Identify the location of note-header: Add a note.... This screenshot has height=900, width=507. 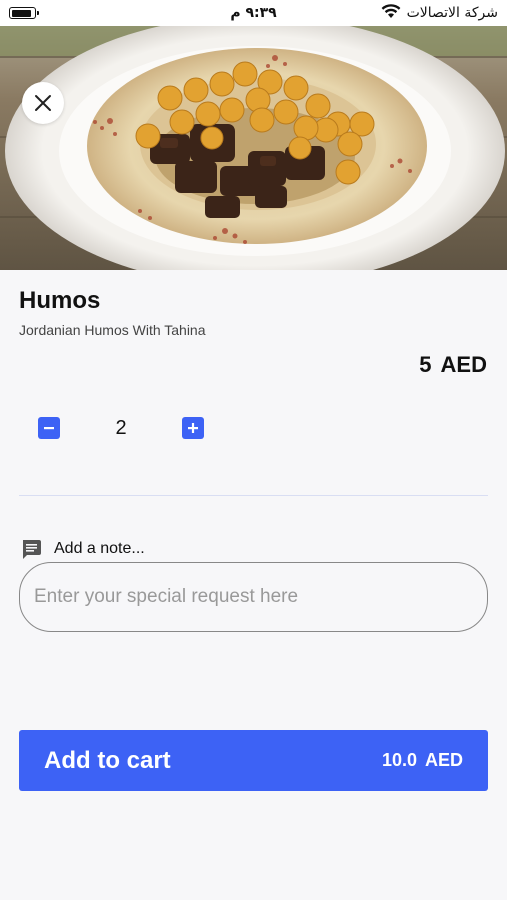
(82, 549).